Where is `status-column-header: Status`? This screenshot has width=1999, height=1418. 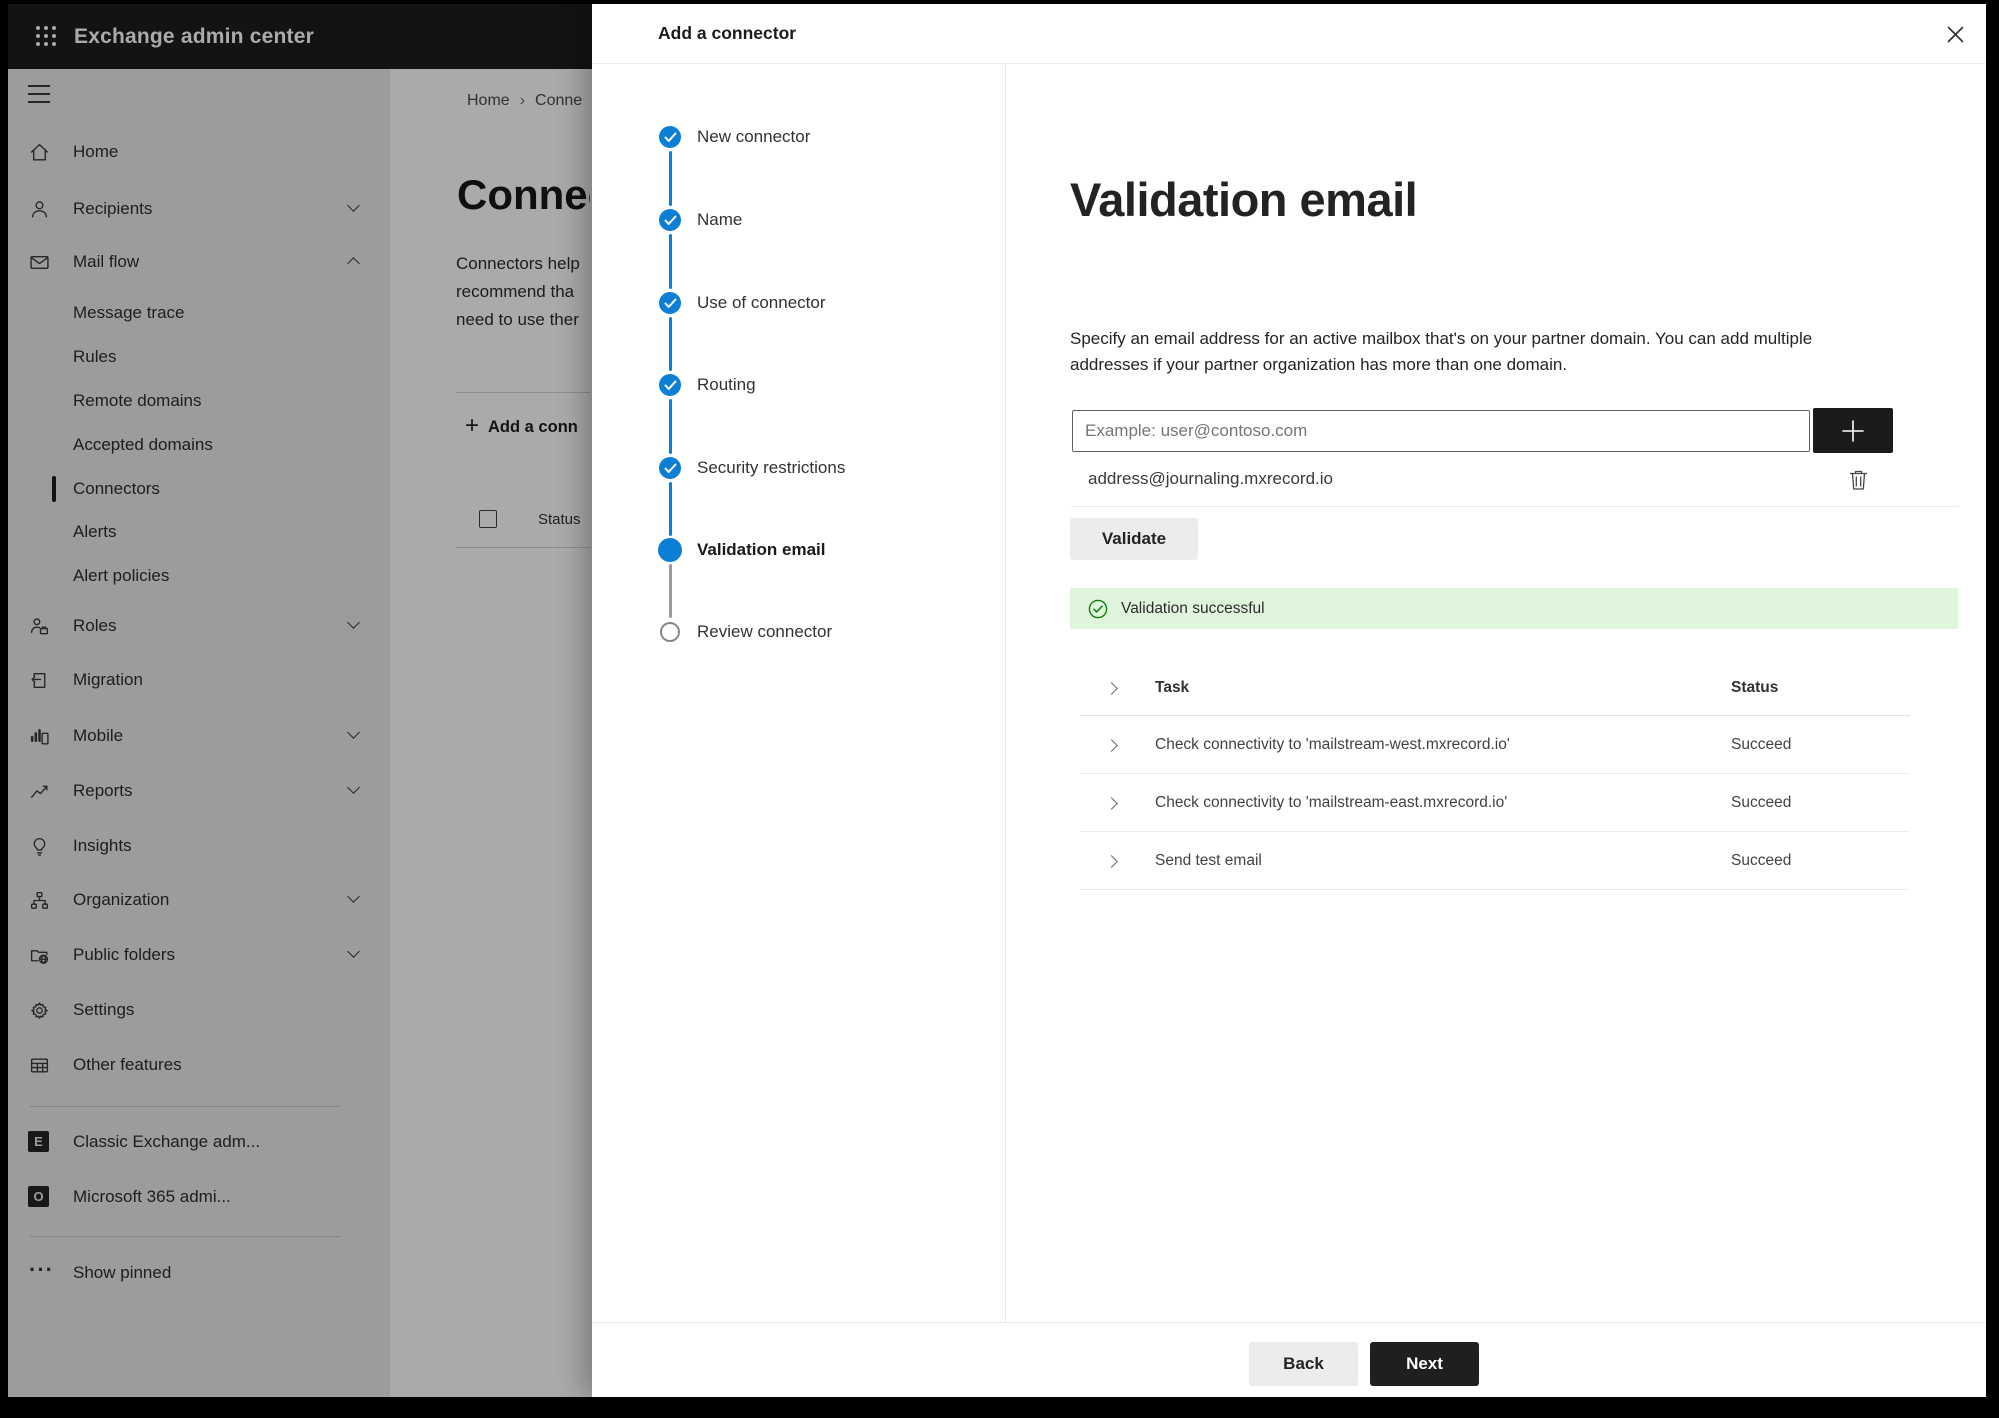
status-column-header: Status is located at coordinates (1755, 687).